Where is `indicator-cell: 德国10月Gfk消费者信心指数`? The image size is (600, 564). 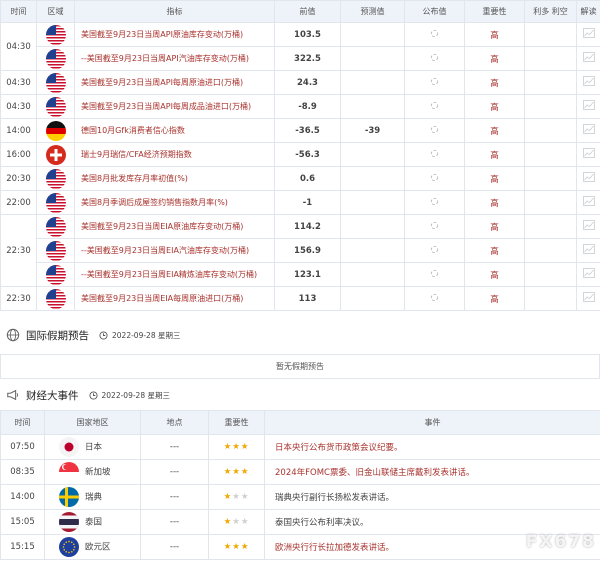 indicator-cell: 德国10月Gfk消费者信心指数 is located at coordinates (174, 130).